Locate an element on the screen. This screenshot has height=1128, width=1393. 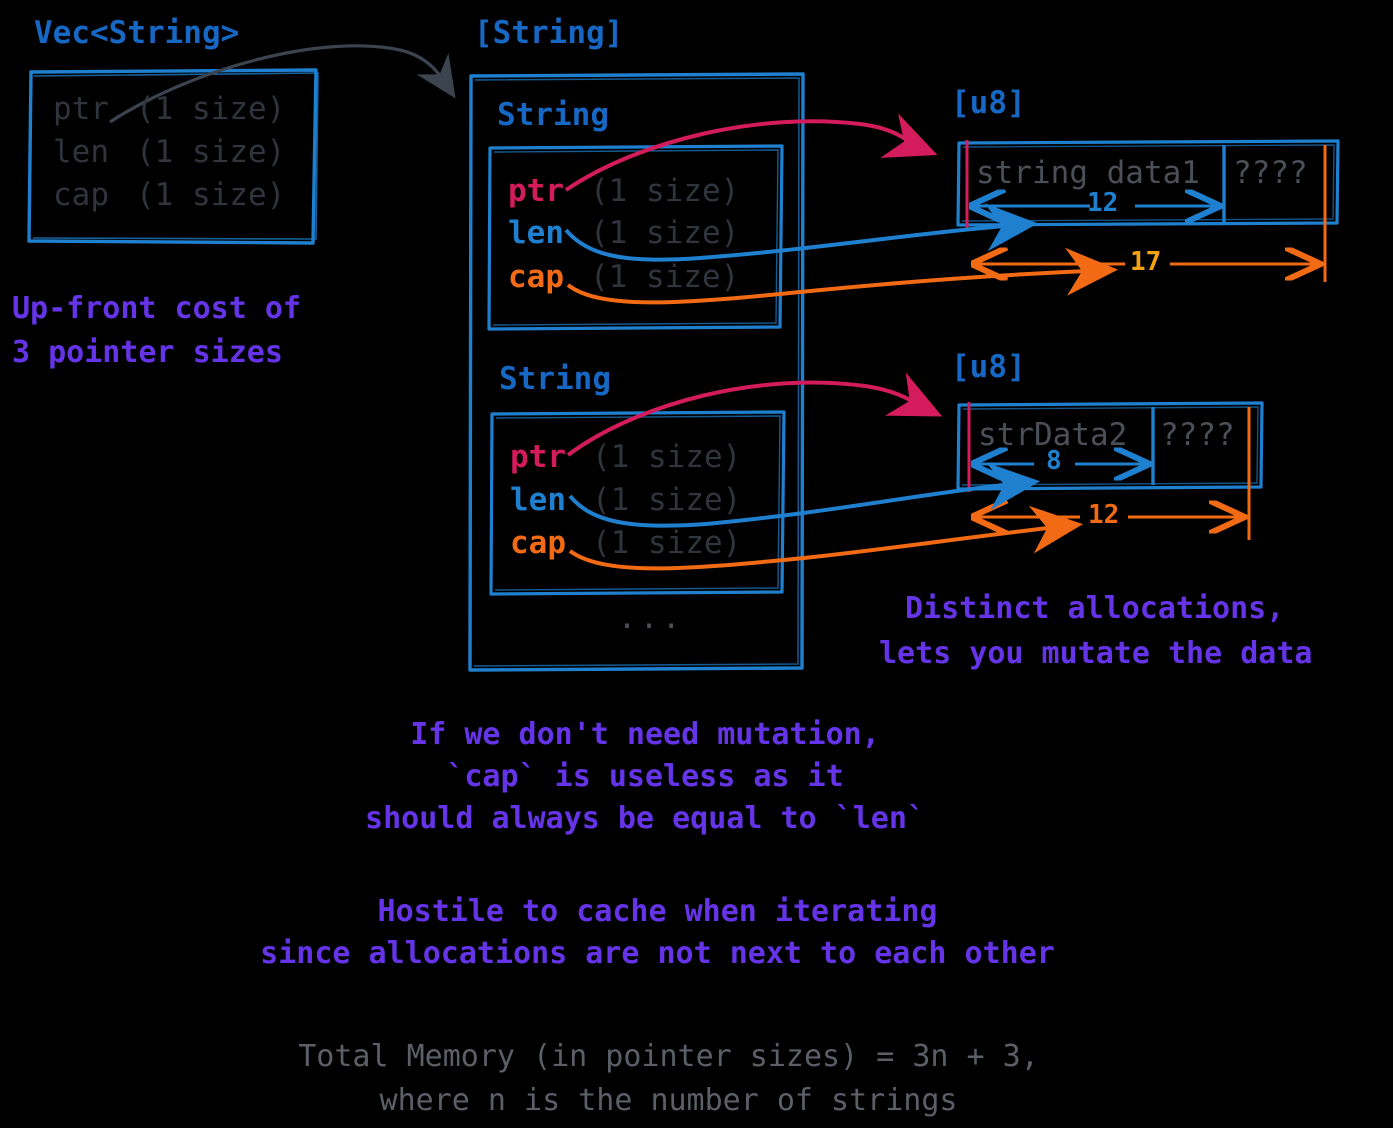
annotation-no-mutation-line2: `cap` is useless as it is located at coordinates (645, 776).